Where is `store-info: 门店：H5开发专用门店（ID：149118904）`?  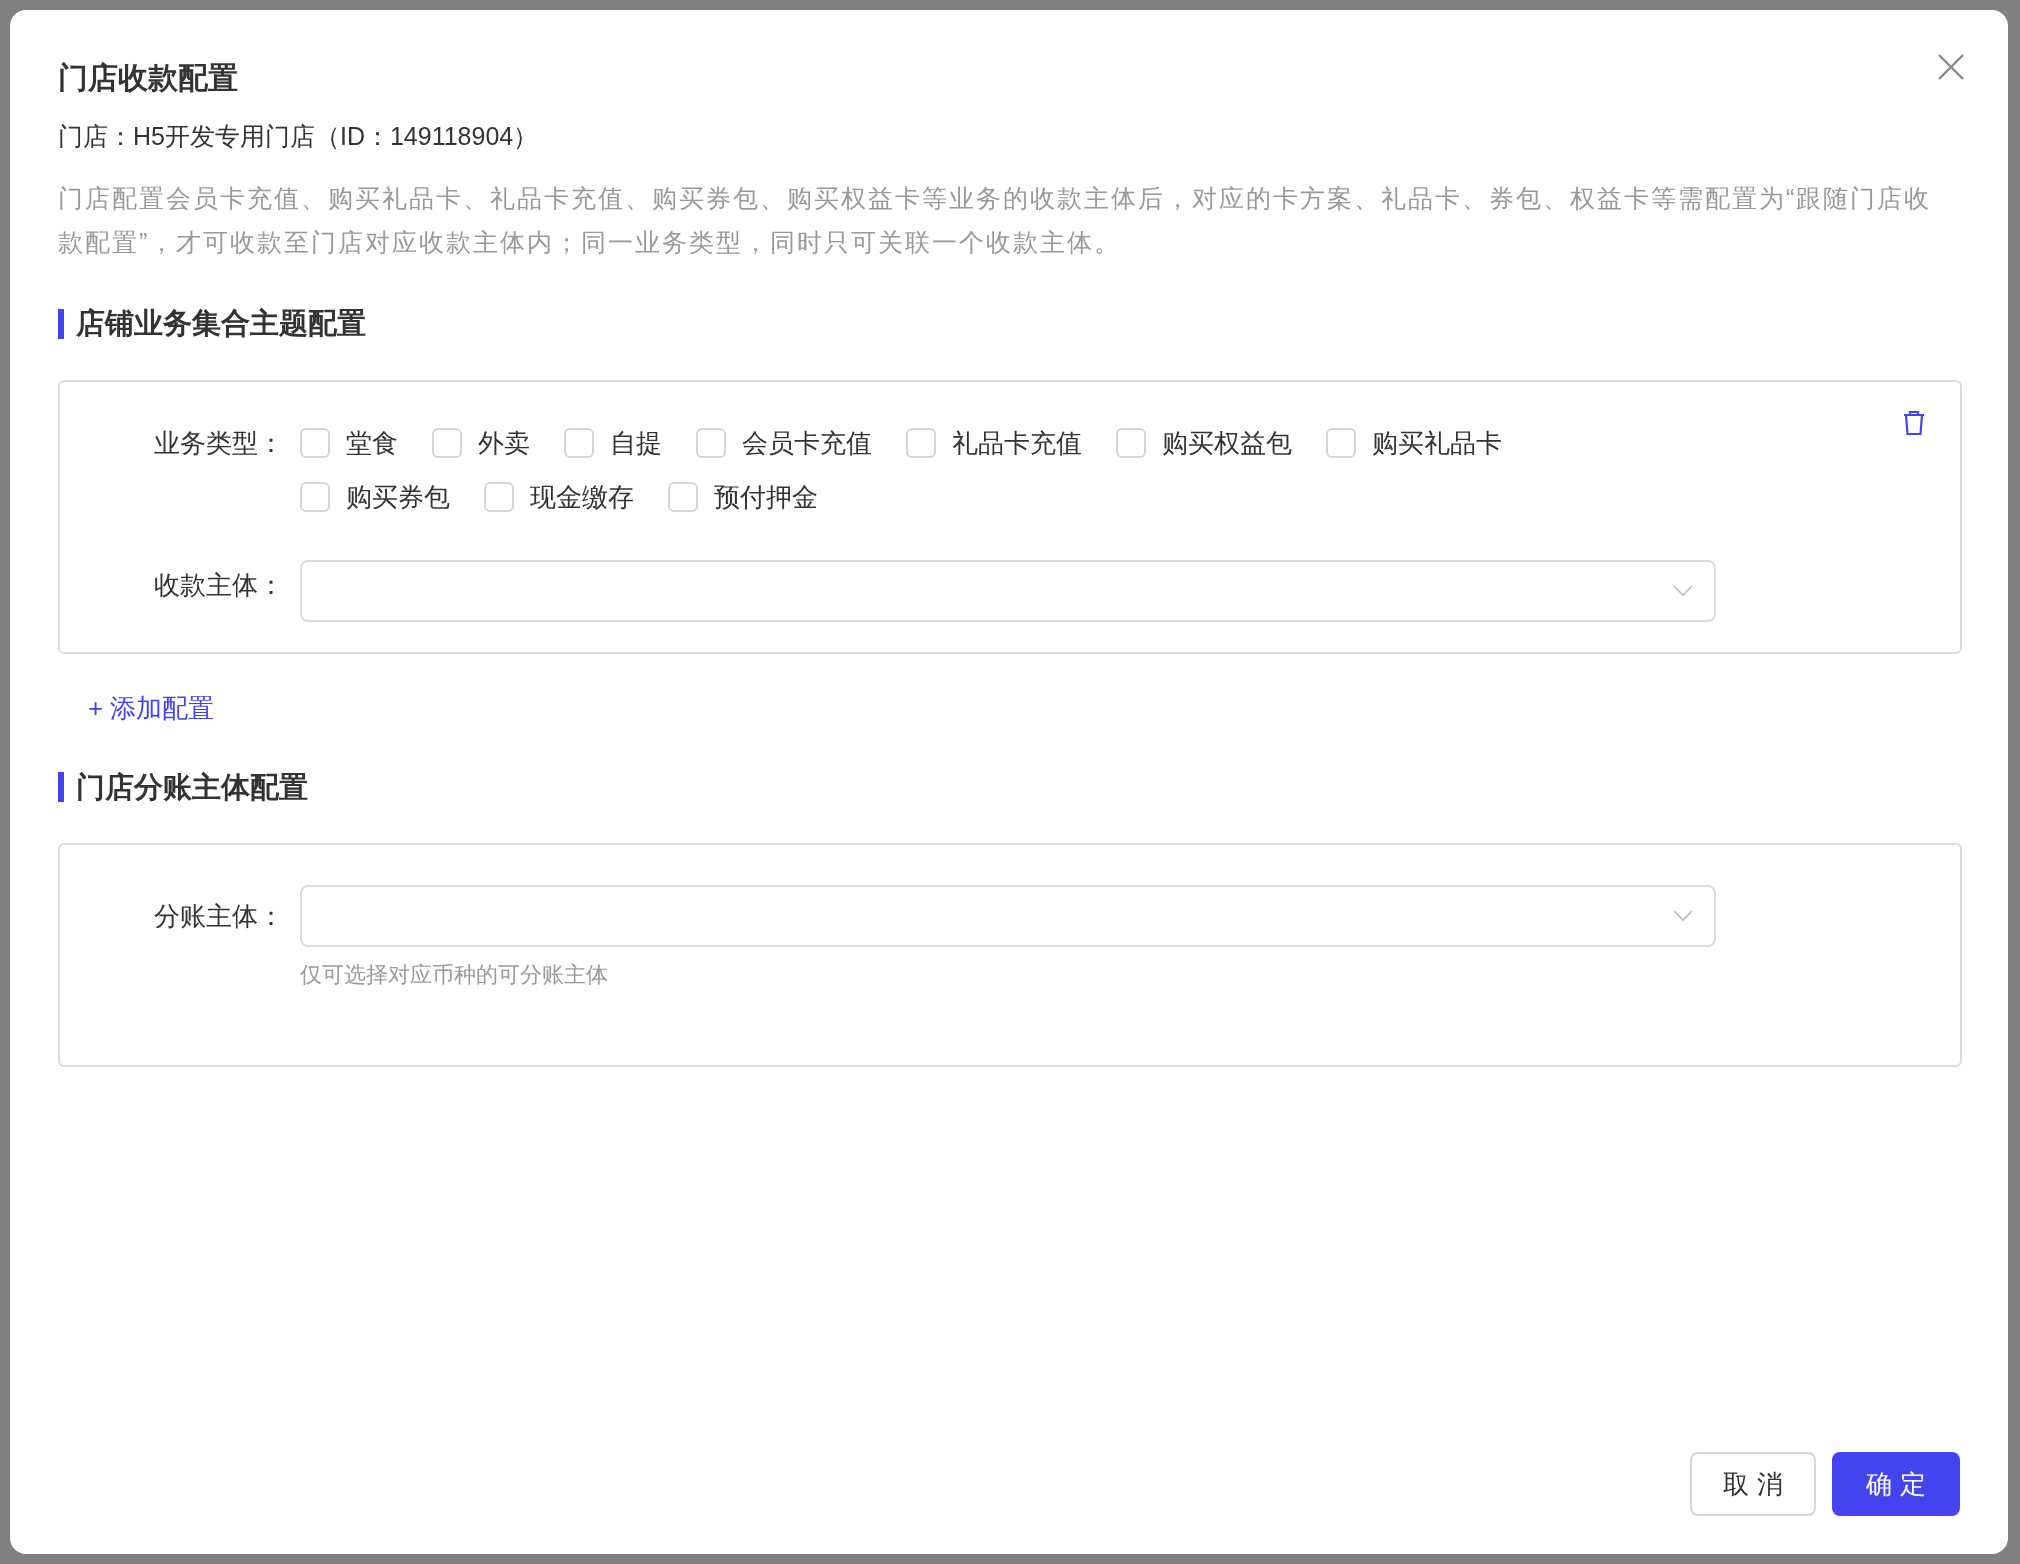
store-info: 门店：H5开发专用门店（ID：149118904） is located at coordinates (299, 136).